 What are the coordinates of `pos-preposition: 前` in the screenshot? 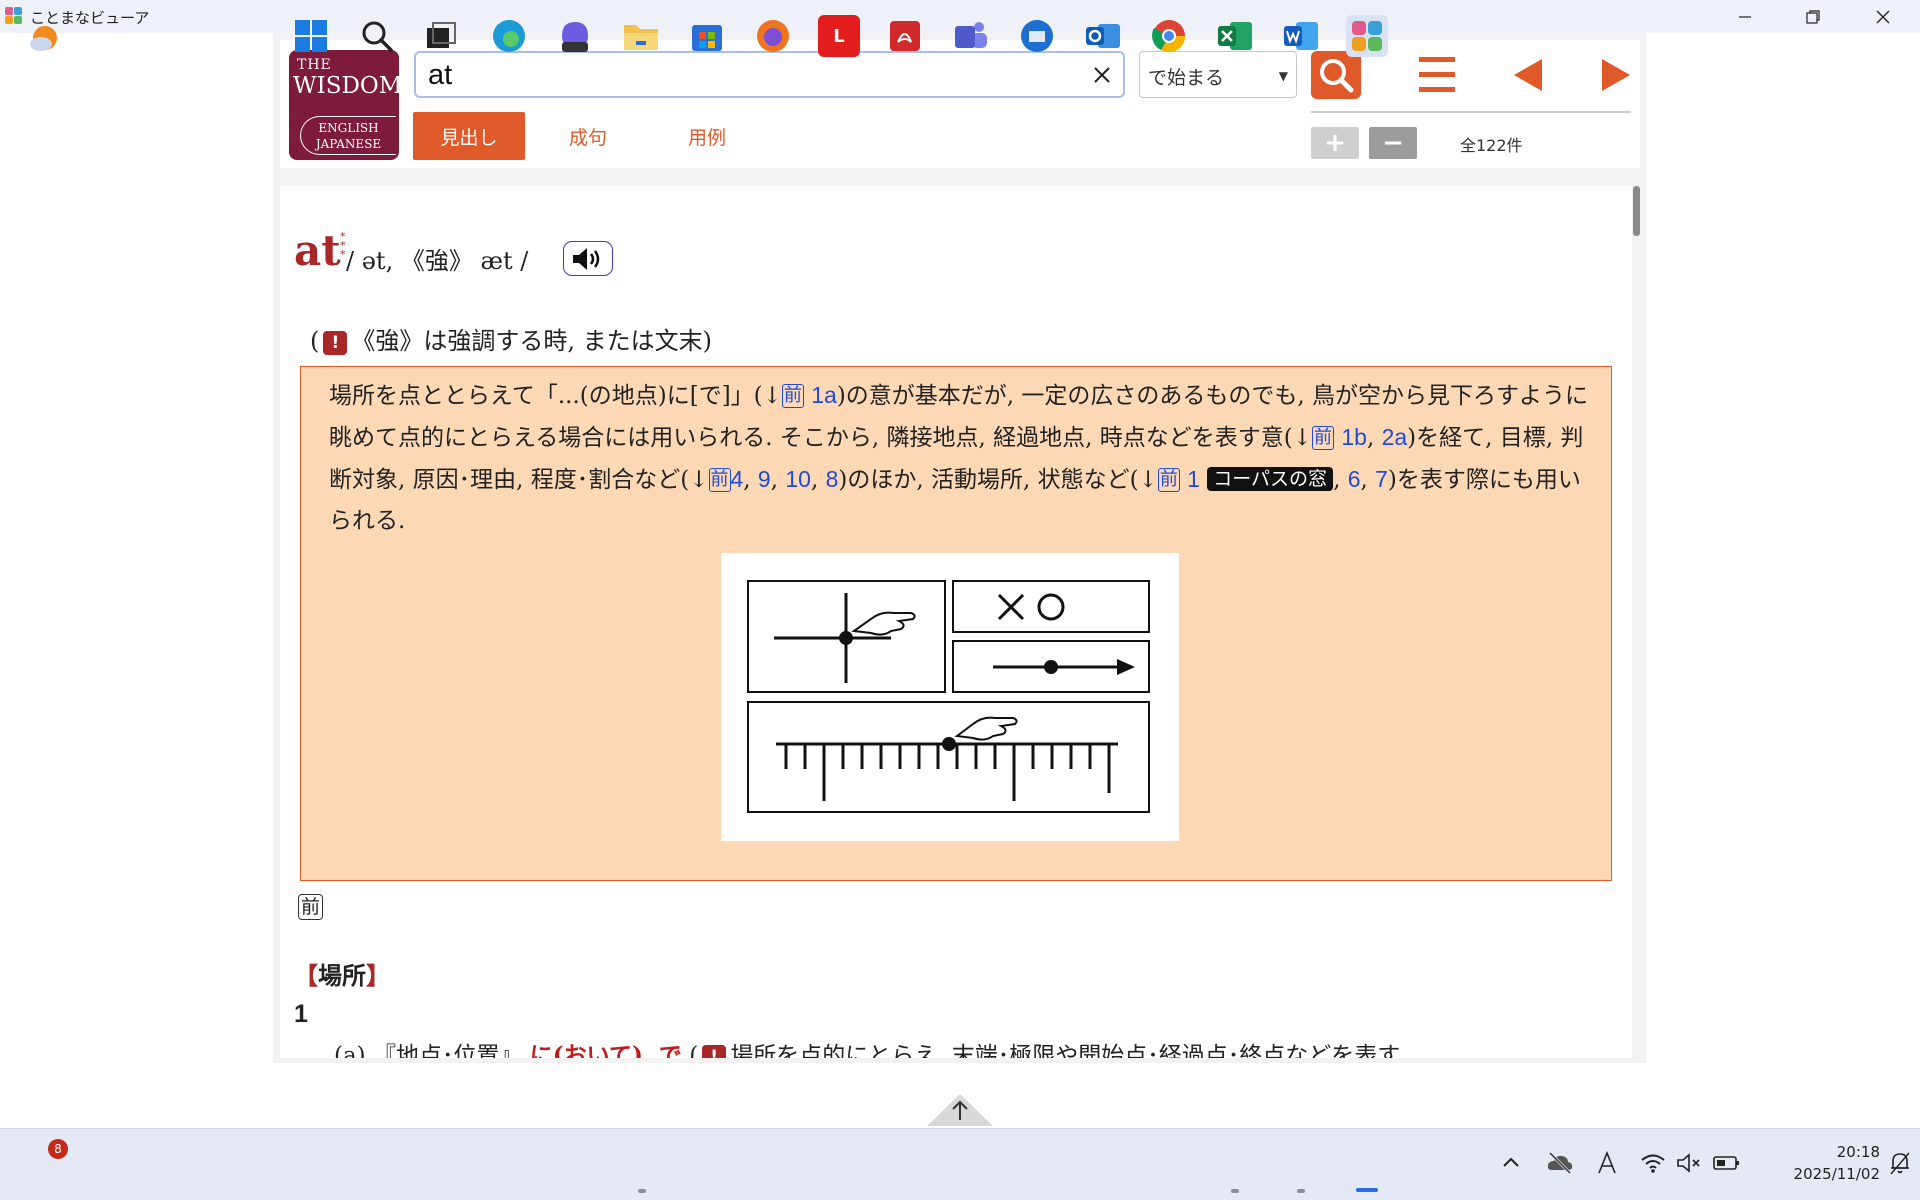 It's located at (311, 907).